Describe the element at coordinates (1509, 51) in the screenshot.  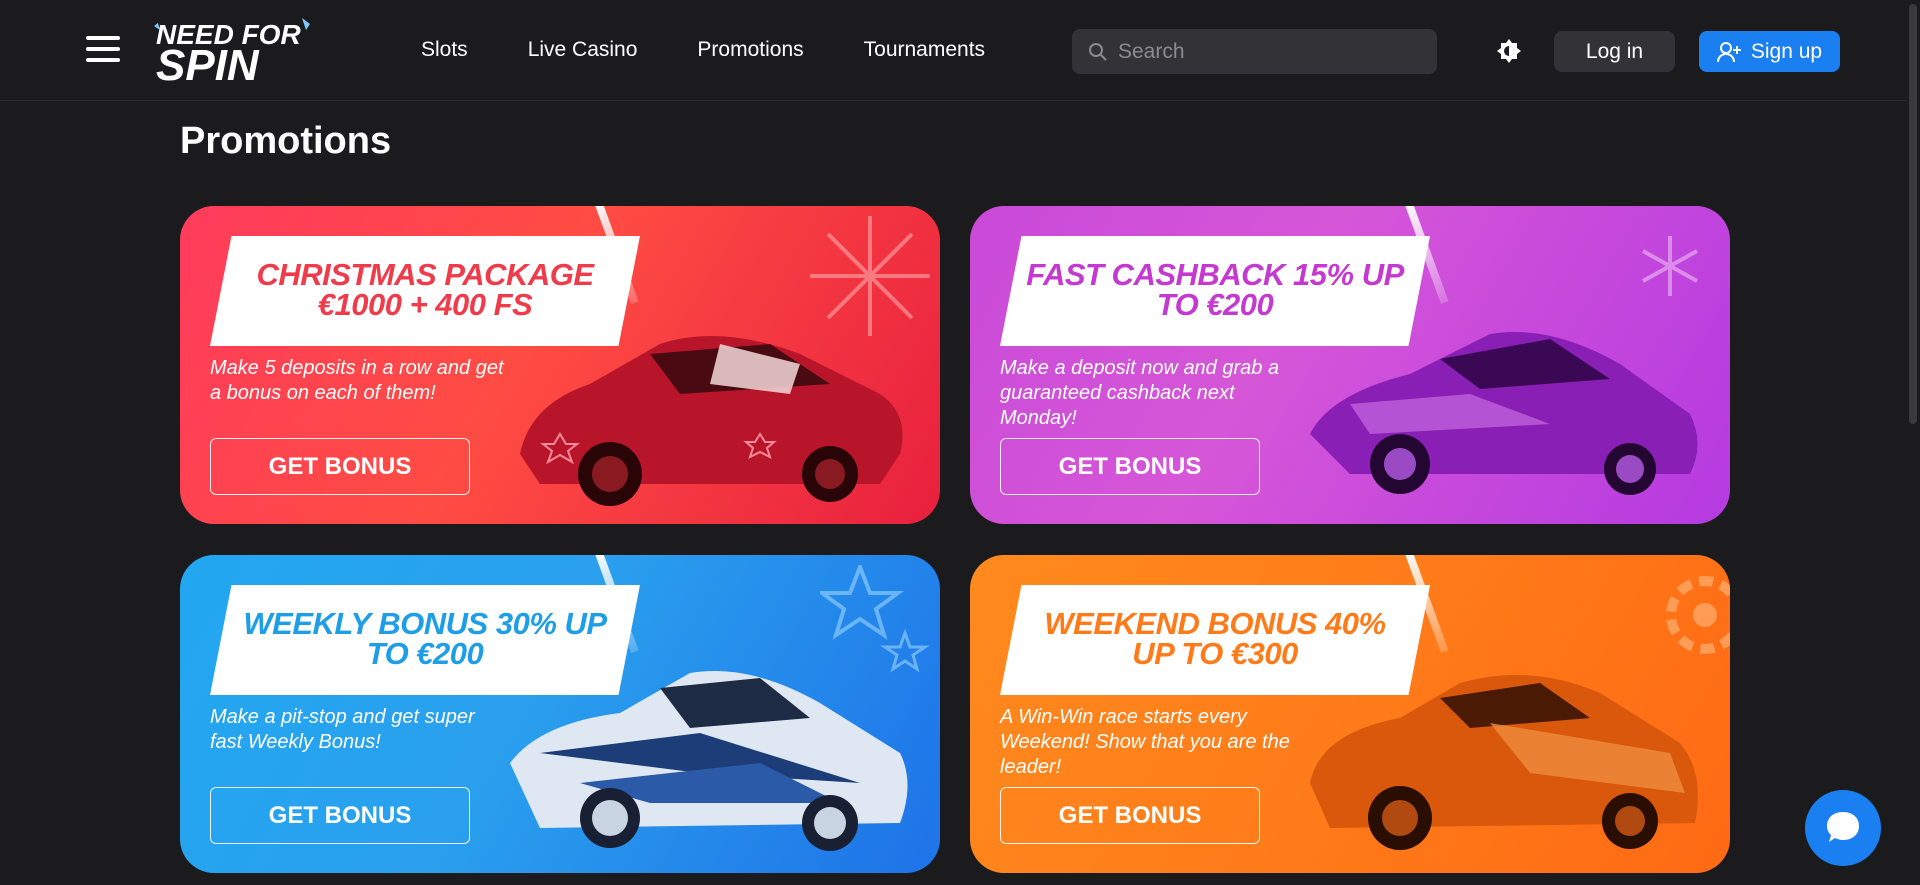
I see `theme-toggle-icon` at that location.